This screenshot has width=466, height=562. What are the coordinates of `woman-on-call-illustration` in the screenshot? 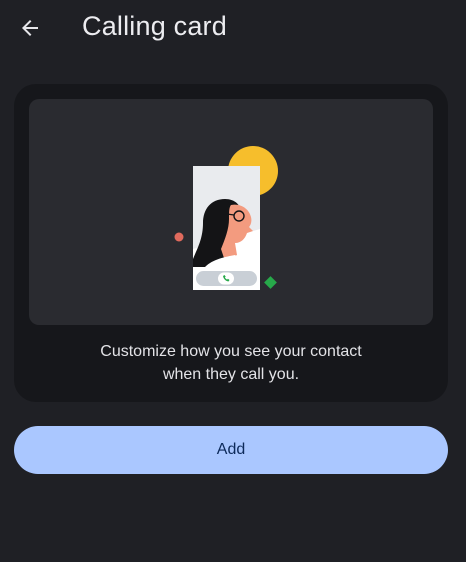 It's located at (226, 218).